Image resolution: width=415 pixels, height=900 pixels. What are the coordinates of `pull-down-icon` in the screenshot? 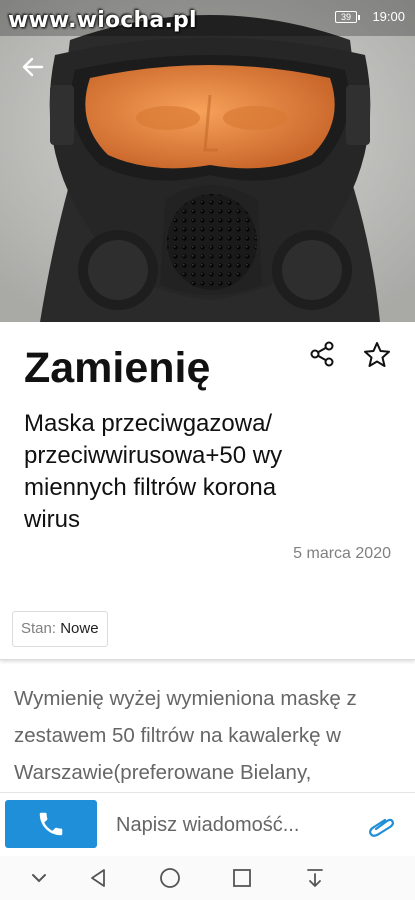 It's located at (315, 878).